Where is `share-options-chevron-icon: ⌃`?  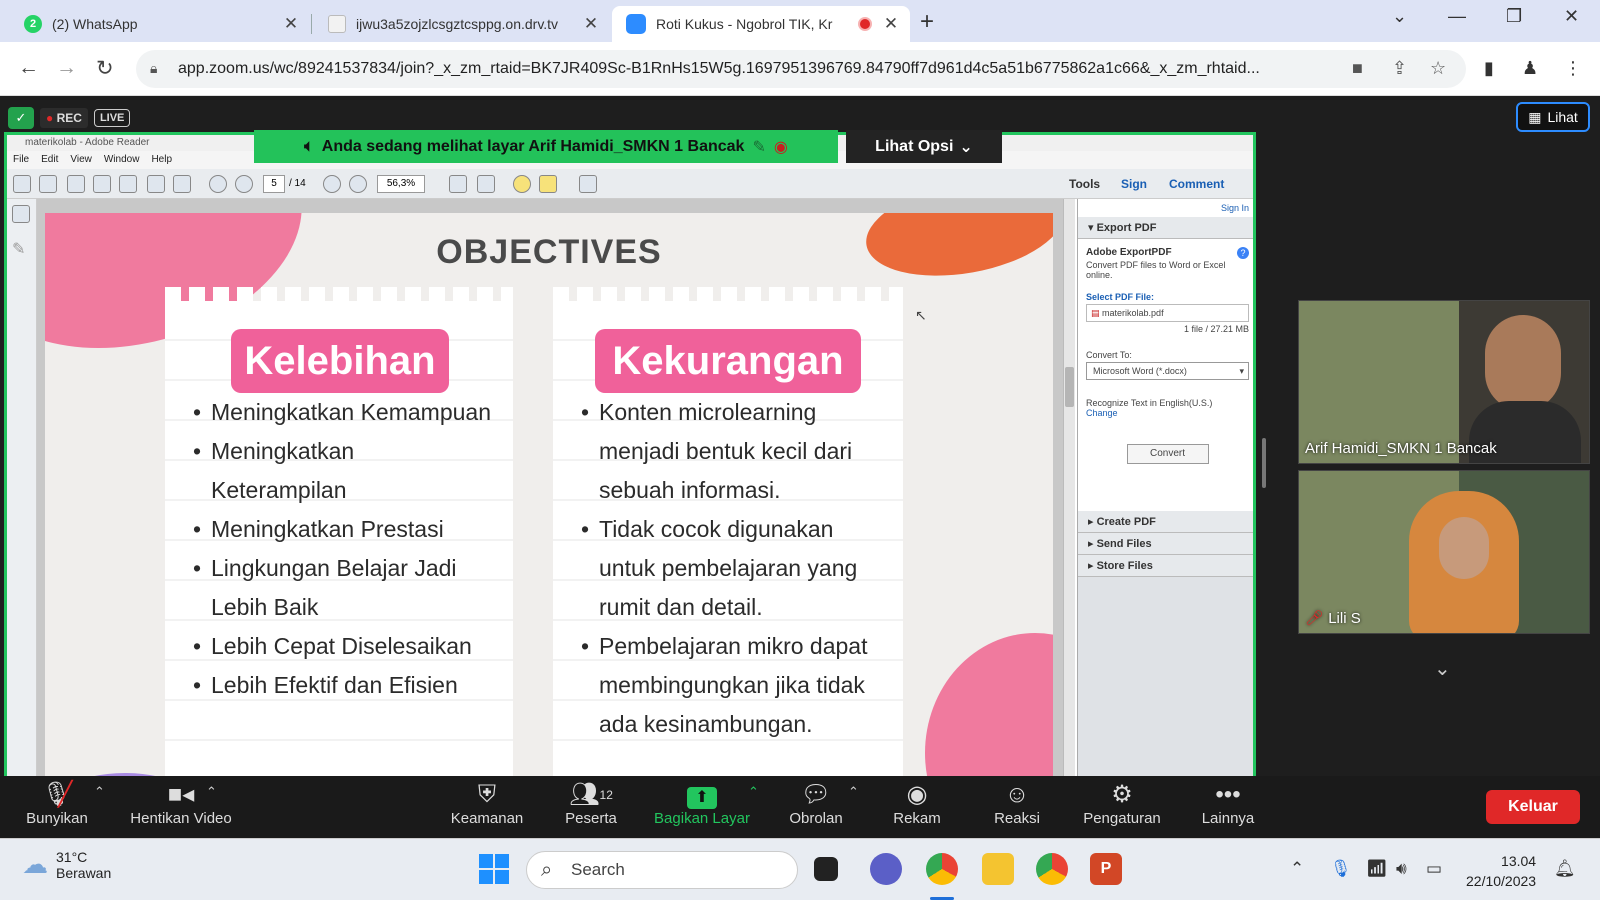
share-options-chevron-icon: ⌃ is located at coordinates (753, 792).